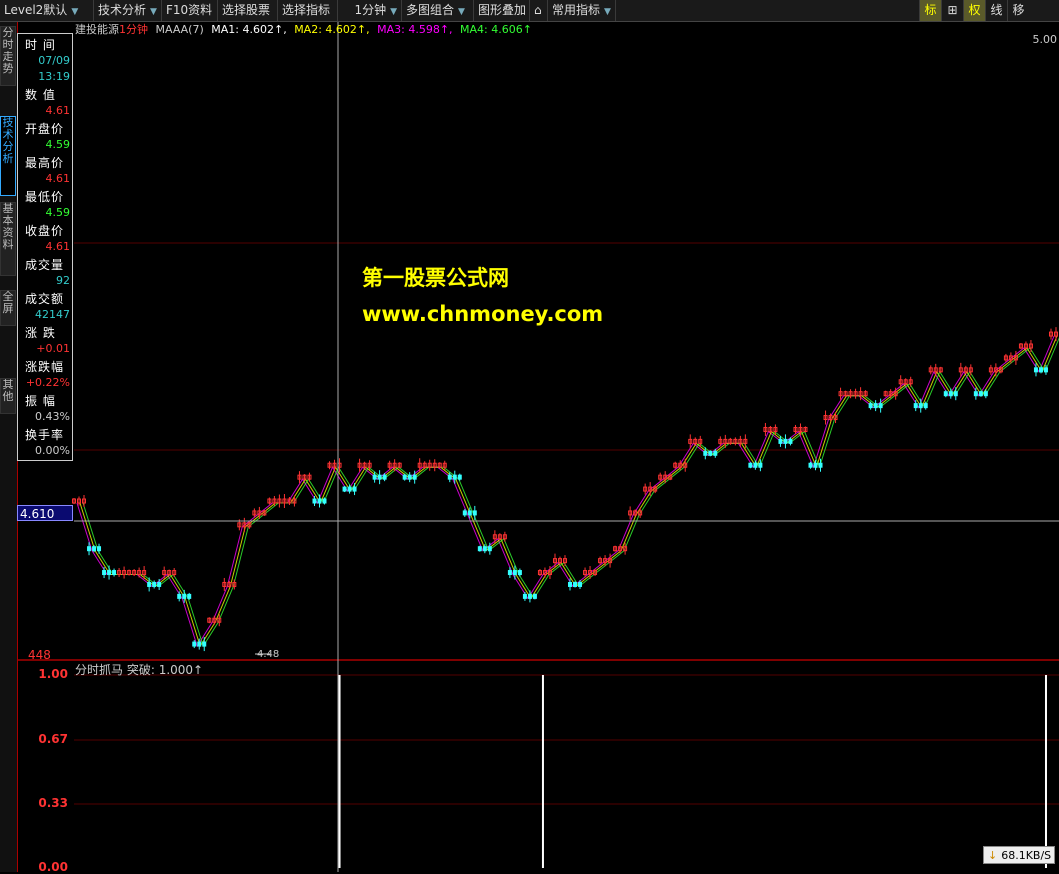 This screenshot has height=874, width=1059. Describe the element at coordinates (58, 144) in the screenshot. I see `open-value: 4.59` at that location.